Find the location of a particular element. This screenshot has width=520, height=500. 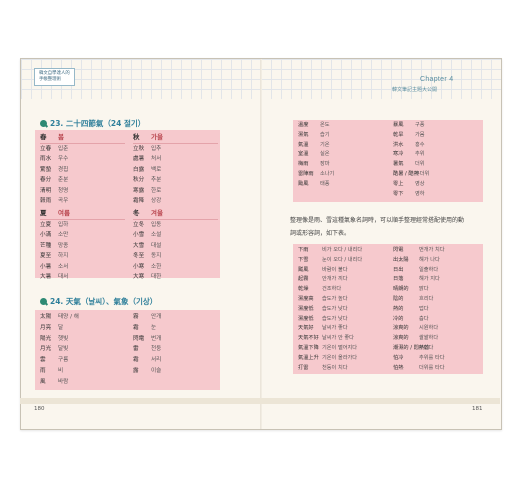

term-row: 酷暑 / 酷熱무더위 is located at coordinates (437, 175).